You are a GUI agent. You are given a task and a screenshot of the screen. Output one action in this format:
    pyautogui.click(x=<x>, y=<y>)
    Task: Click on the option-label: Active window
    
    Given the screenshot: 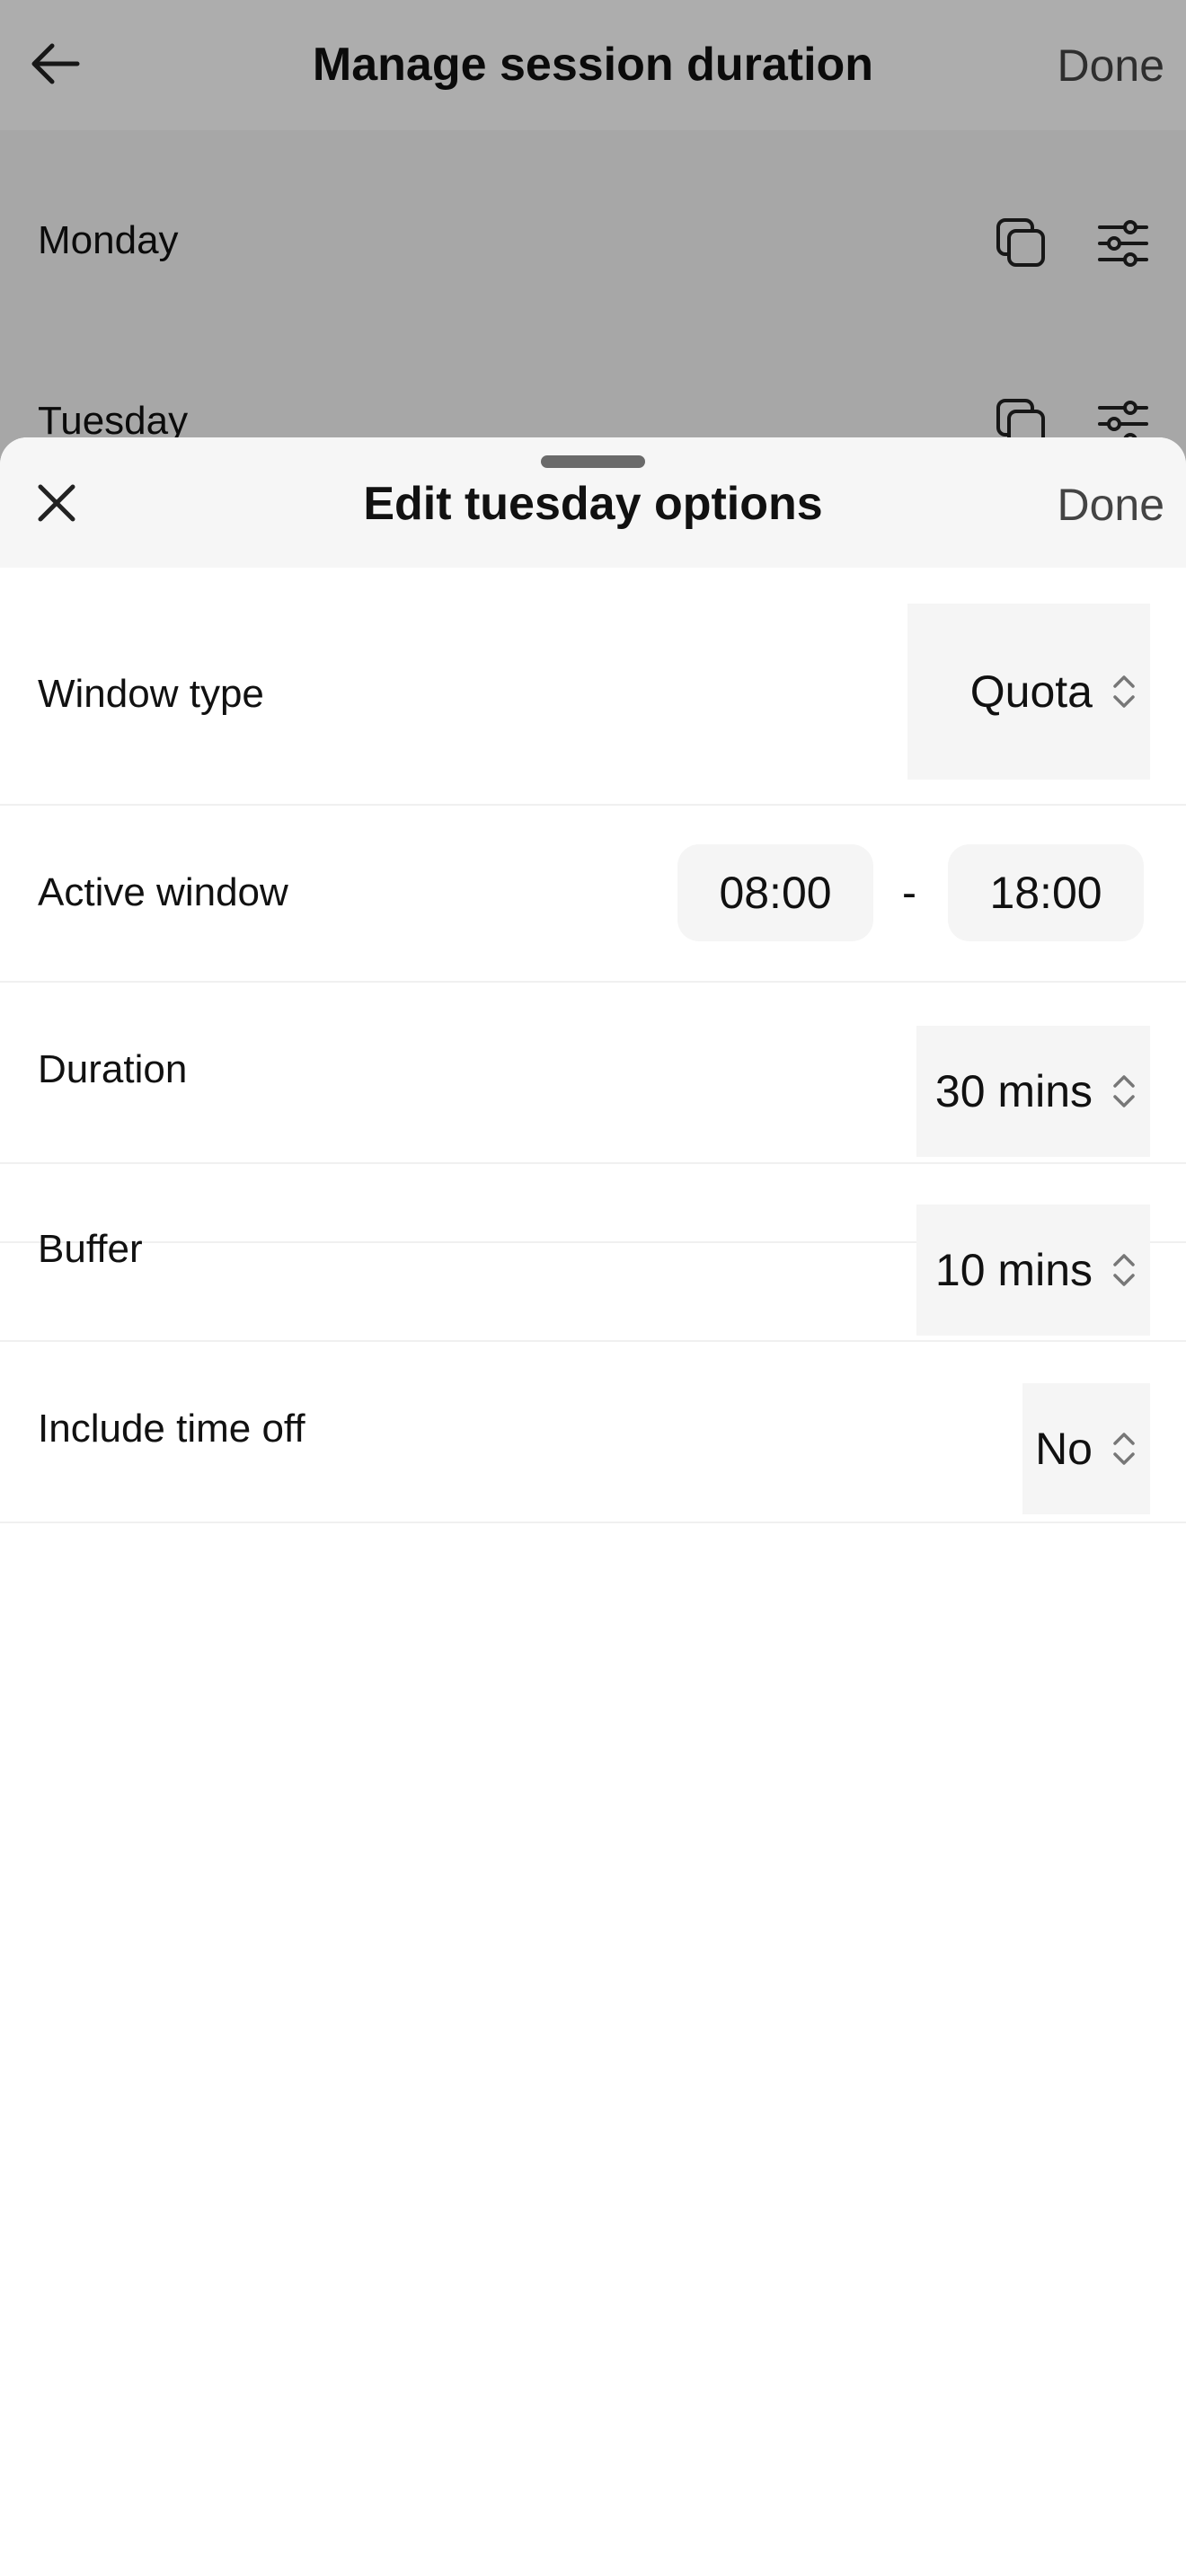 What is the action you would take?
    pyautogui.click(x=163, y=892)
    